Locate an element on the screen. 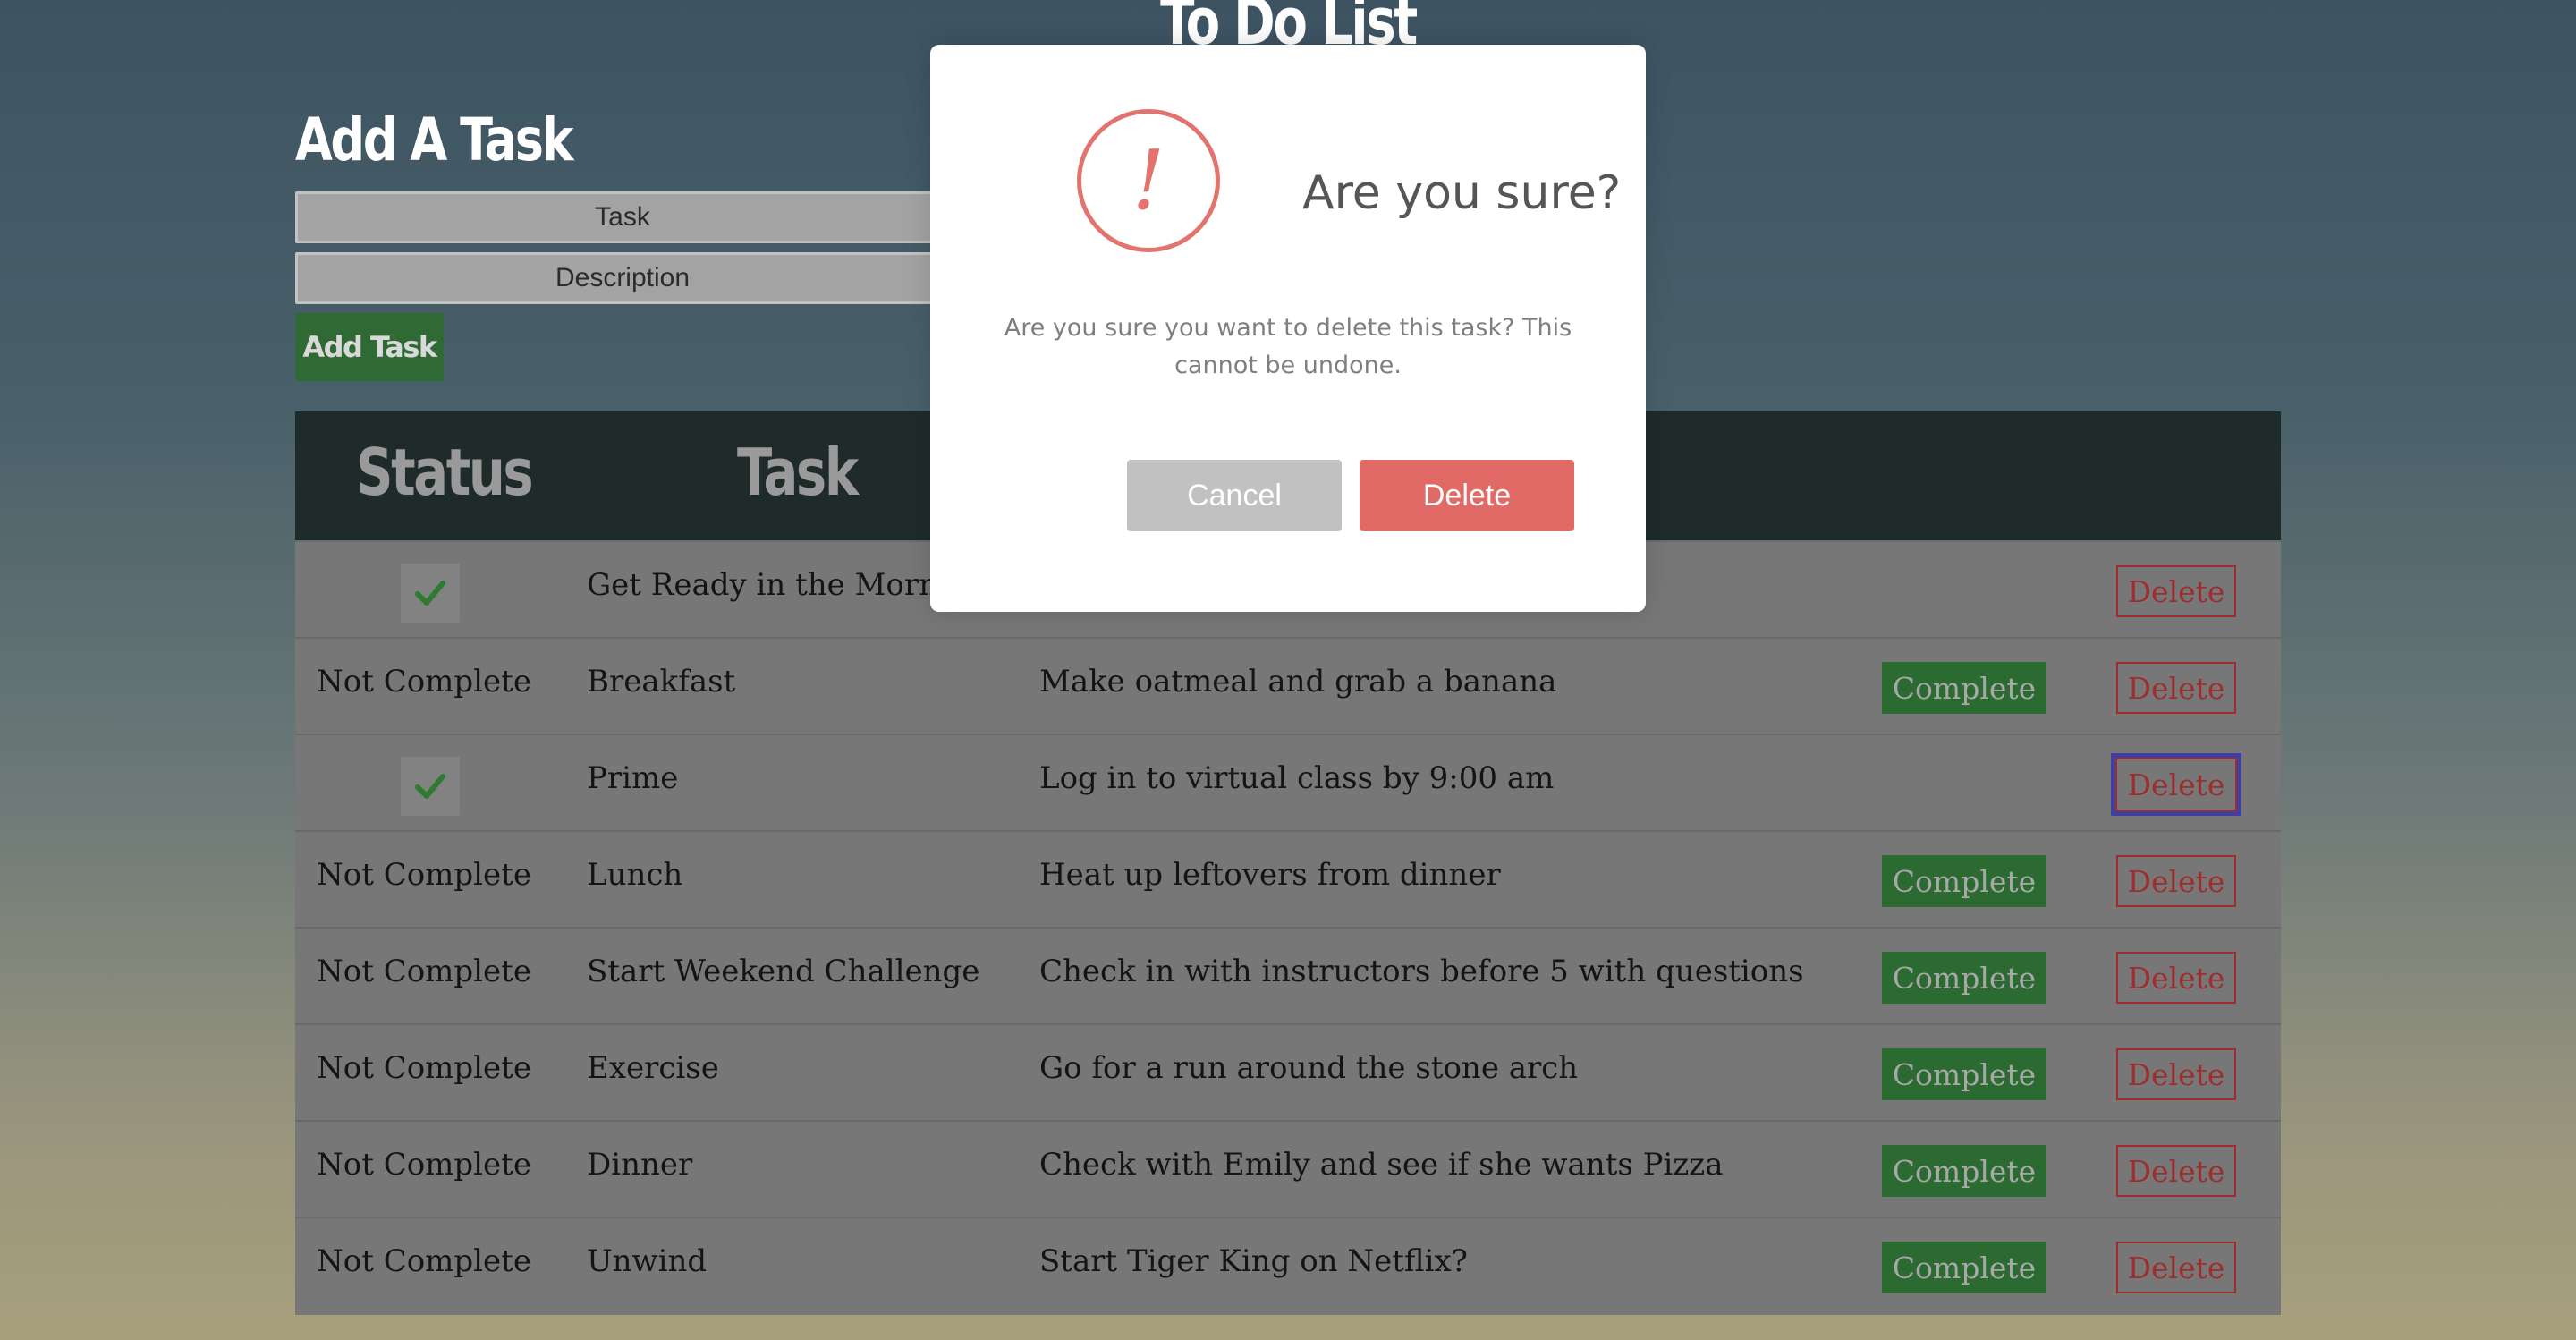 This screenshot has width=2576, height=1340. task-name: Prime is located at coordinates (633, 778).